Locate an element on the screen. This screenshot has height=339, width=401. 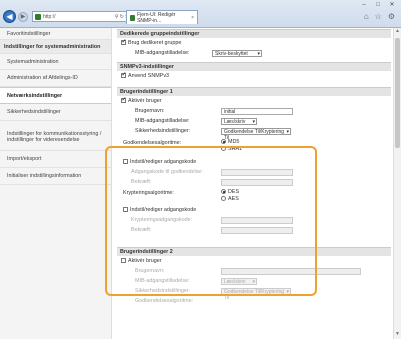
user1-mib-select: Læs/skriv ▾ is located at coordinates (239, 121).